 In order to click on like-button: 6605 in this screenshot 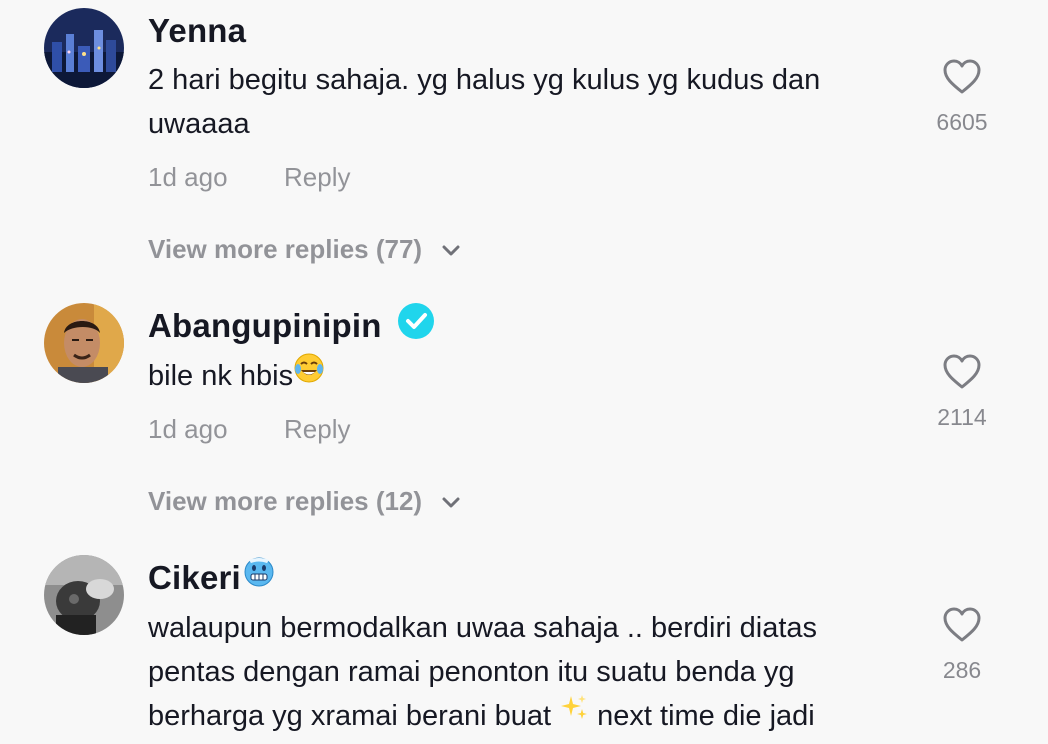, I will do `click(962, 97)`.